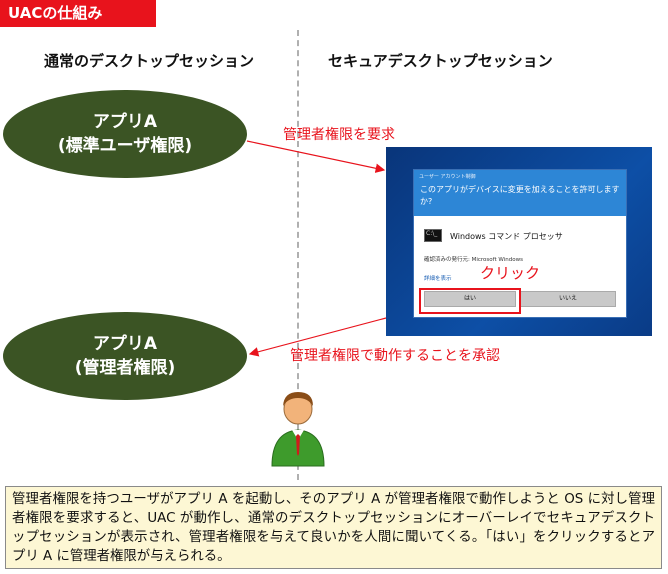 The width and height of the screenshot is (668, 574). I want to click on app-admin-privilege: (管理者権限), so click(125, 368).